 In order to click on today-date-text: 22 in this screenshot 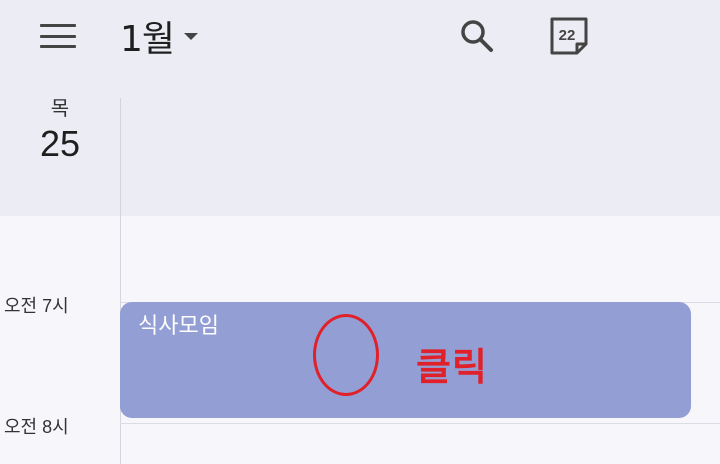, I will do `click(567, 35)`.